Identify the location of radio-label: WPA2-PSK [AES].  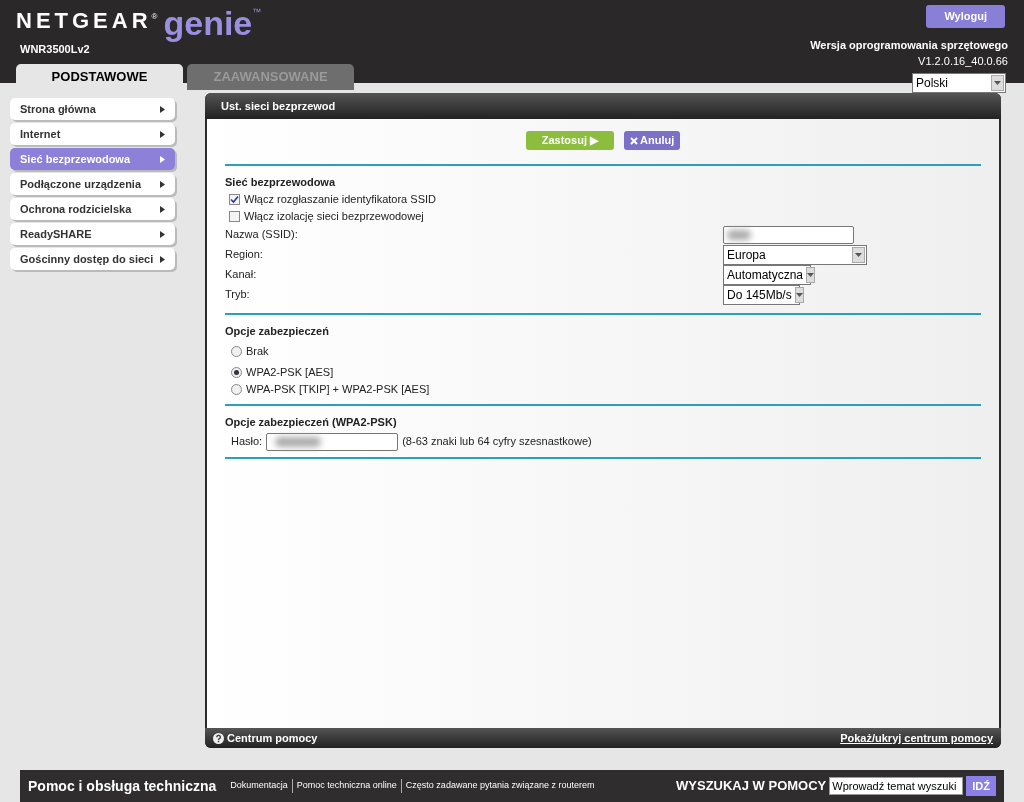
(290, 373).